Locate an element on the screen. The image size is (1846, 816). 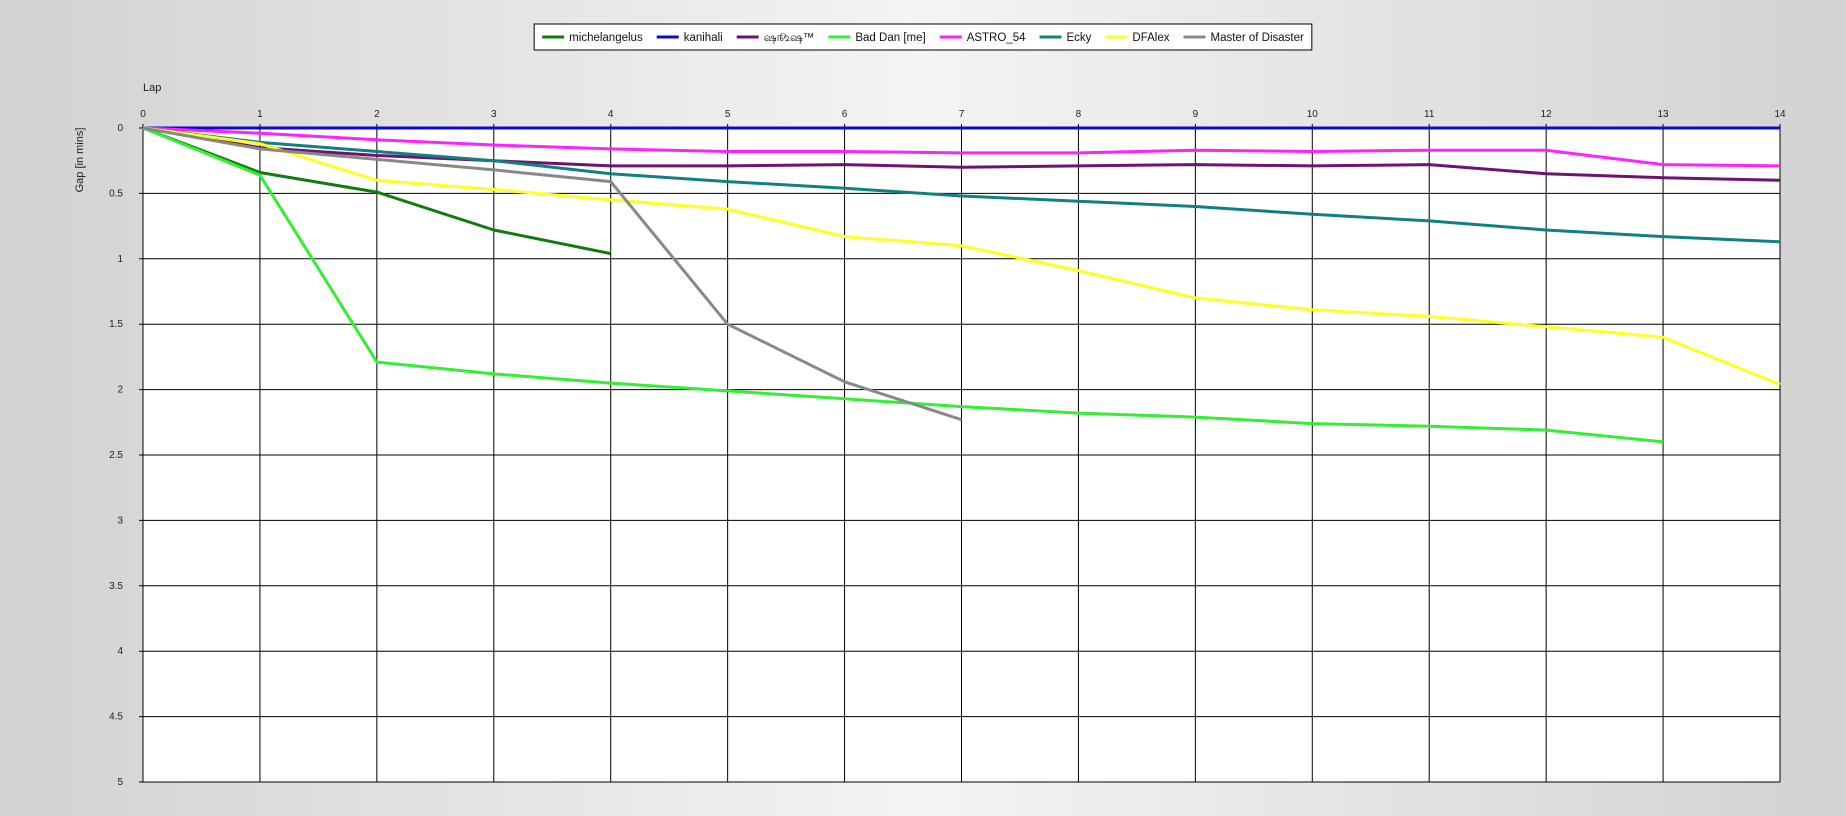
x-tick-label: 11 is located at coordinates (1429, 114).